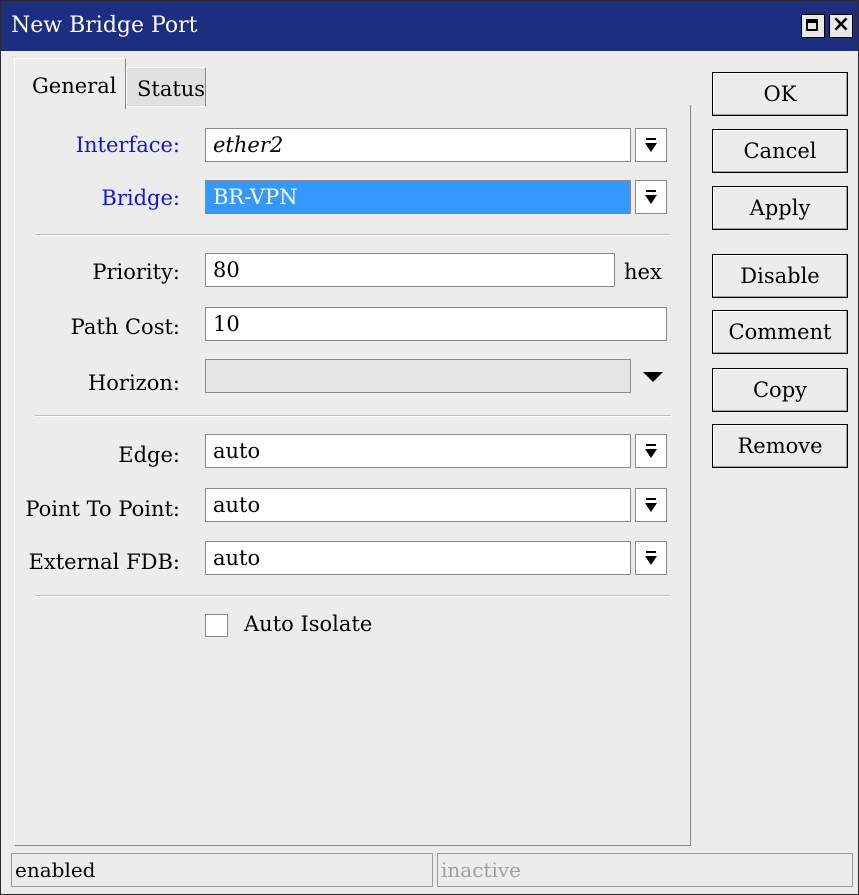 Image resolution: width=859 pixels, height=895 pixels. I want to click on priority-field: 80, so click(410, 270).